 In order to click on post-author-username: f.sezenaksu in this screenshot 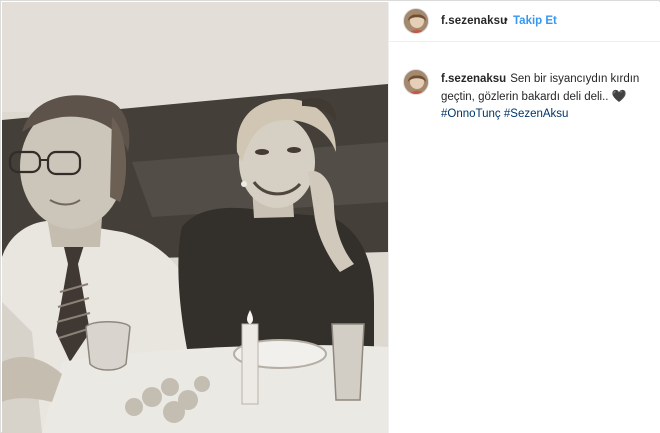, I will do `click(474, 21)`.